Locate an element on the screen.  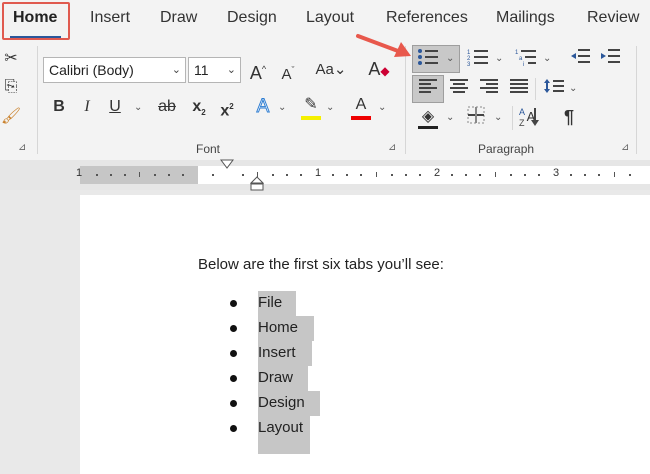
strikethrough-icon: ab is located at coordinates (167, 107).